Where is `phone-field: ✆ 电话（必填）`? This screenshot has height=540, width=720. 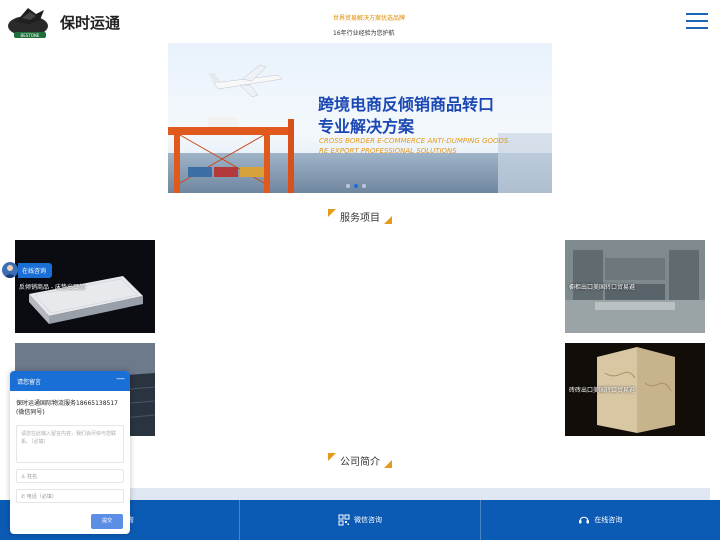
phone-field: ✆ 电话（必填） is located at coordinates (70, 496).